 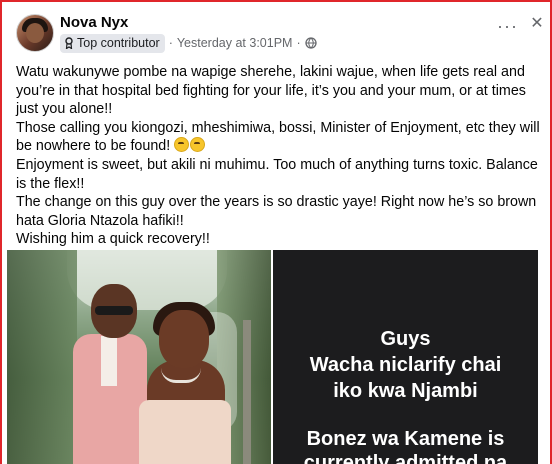 I want to click on post-timestamp: Yesterday at 3:01PM, so click(x=235, y=43).